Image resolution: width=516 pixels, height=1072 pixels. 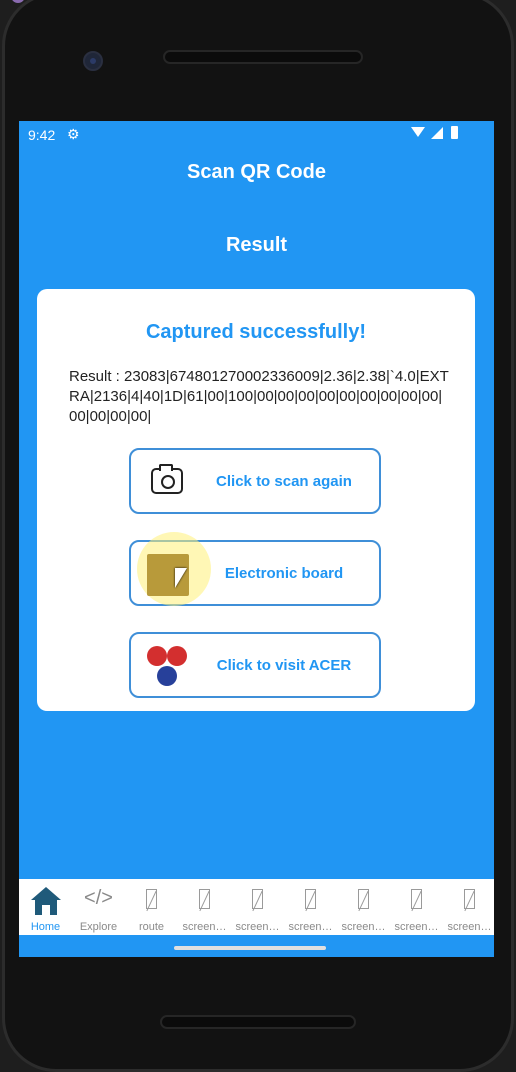 I want to click on wifi-icon, so click(x=418, y=132).